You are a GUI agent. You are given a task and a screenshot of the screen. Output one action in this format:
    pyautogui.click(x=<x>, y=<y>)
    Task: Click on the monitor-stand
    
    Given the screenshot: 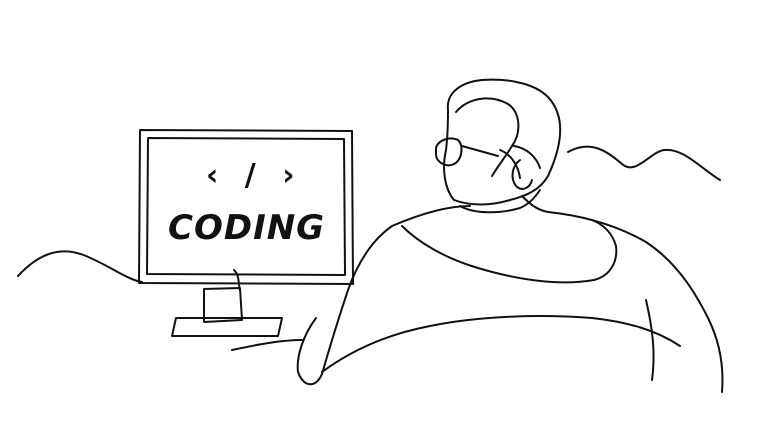 What is the action you would take?
    pyautogui.click(x=223, y=305)
    